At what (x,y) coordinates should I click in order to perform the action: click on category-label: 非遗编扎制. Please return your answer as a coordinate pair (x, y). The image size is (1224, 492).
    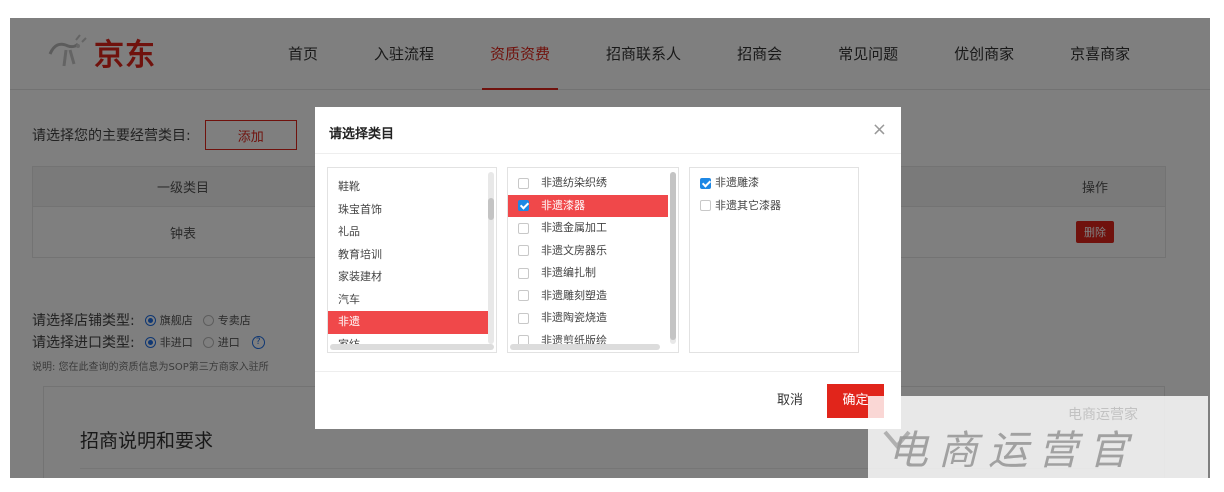
    Looking at the image, I should click on (568, 272).